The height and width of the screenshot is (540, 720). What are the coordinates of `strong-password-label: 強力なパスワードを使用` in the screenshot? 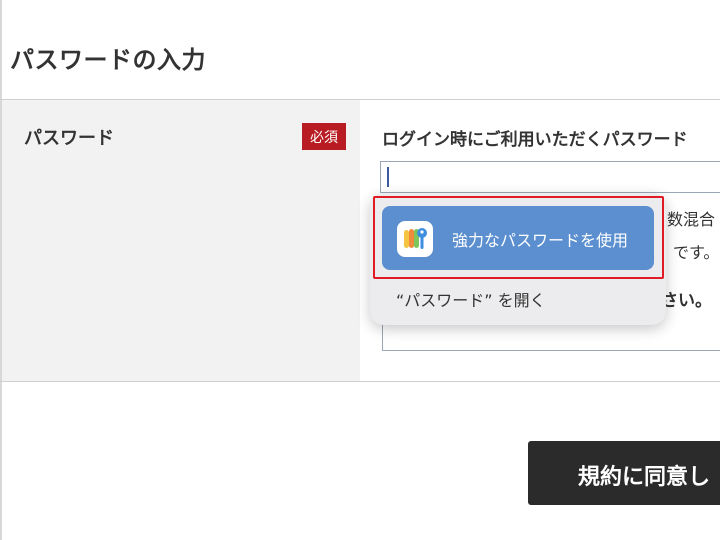 It's located at (540, 240).